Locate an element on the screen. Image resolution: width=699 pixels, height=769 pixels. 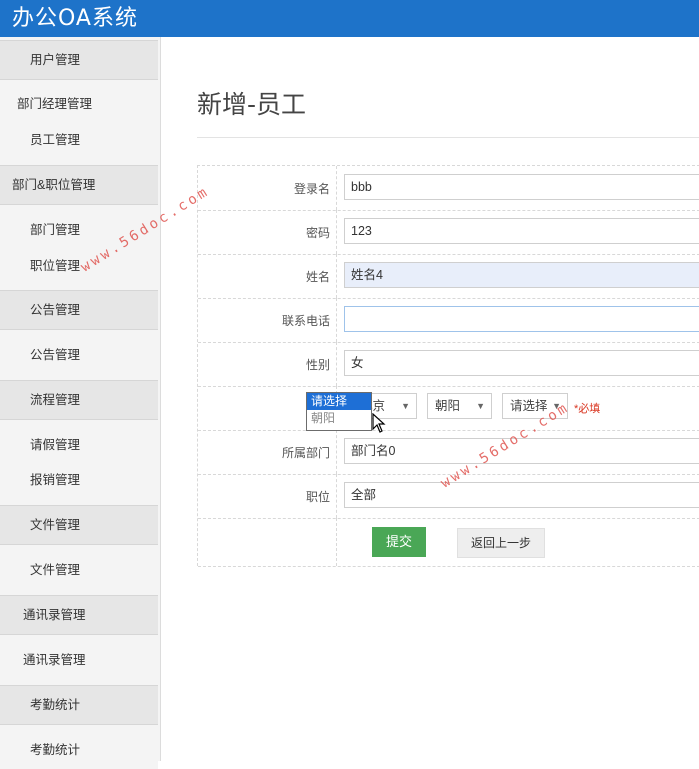
phone-input is located at coordinates (521, 319).